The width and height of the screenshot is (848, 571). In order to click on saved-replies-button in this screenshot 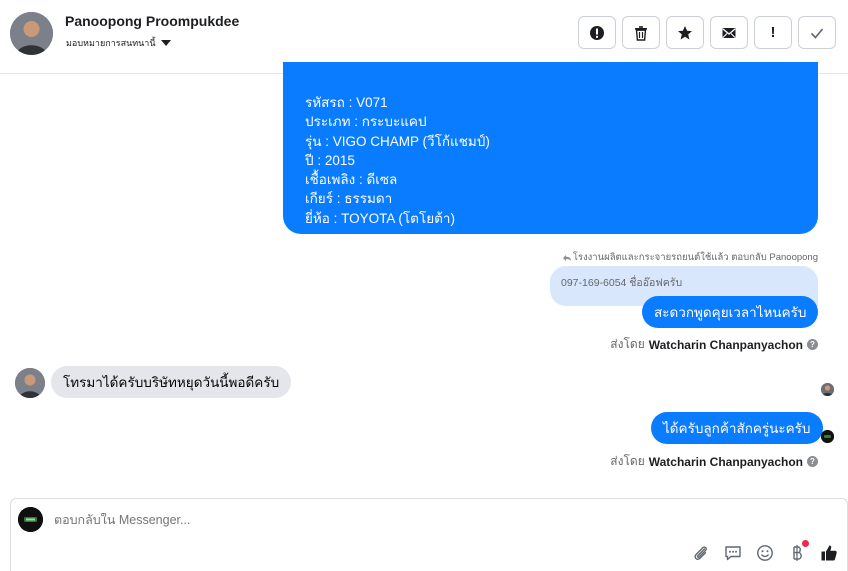, I will do `click(733, 553)`.